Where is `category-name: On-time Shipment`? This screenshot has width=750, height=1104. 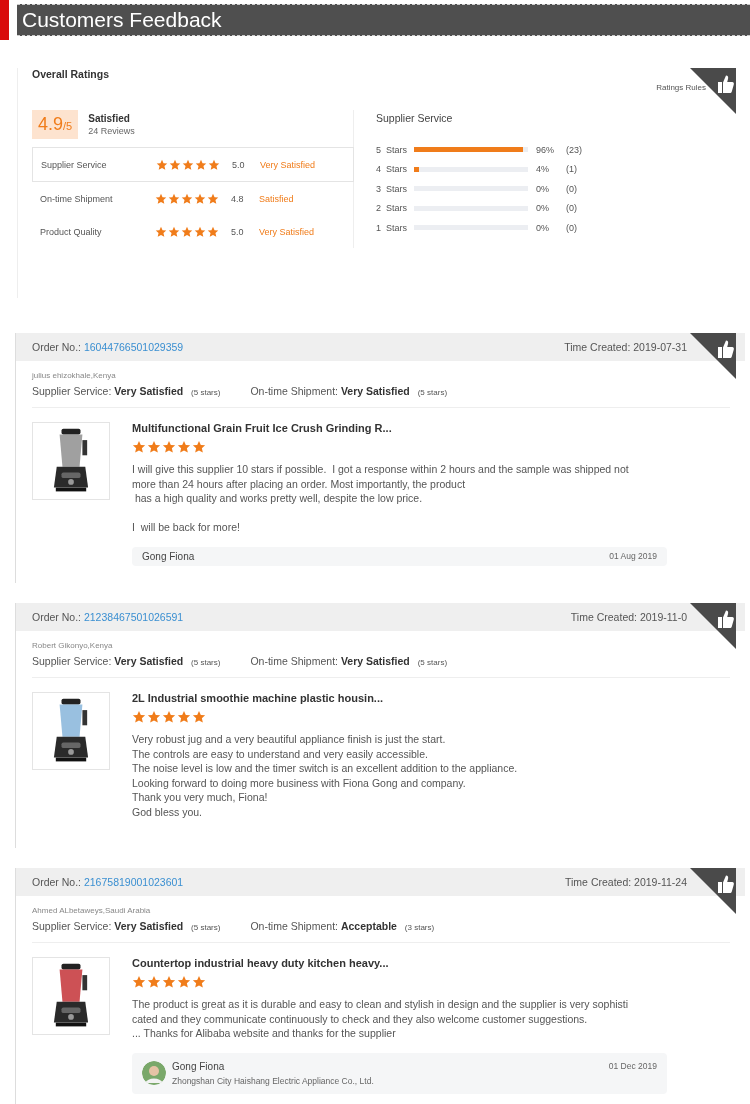 category-name: On-time Shipment is located at coordinates (77, 198).